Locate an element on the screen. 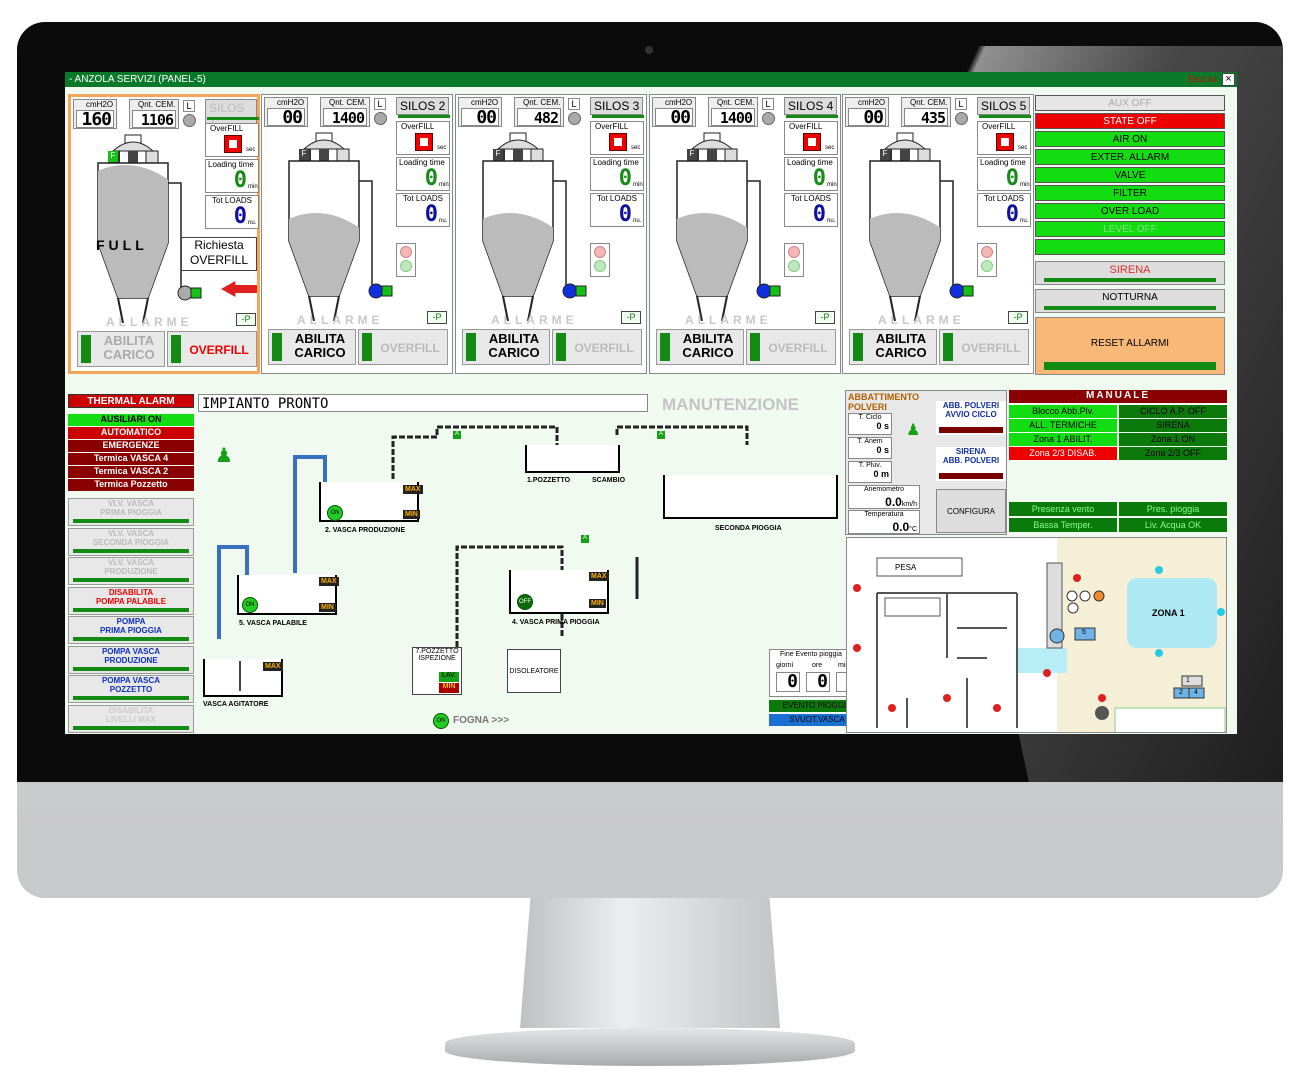  manuale-right-4: Zona 2/3 OFF is located at coordinates (1173, 453).